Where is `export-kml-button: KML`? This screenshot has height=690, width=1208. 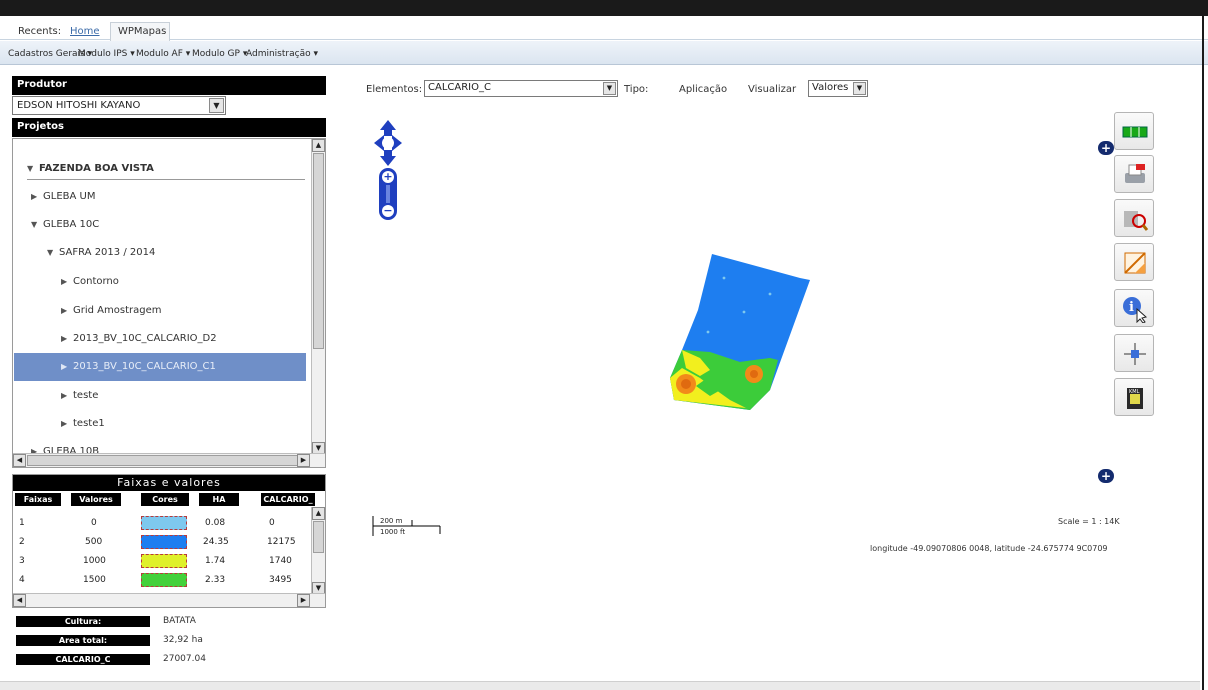 export-kml-button: KML is located at coordinates (1134, 397).